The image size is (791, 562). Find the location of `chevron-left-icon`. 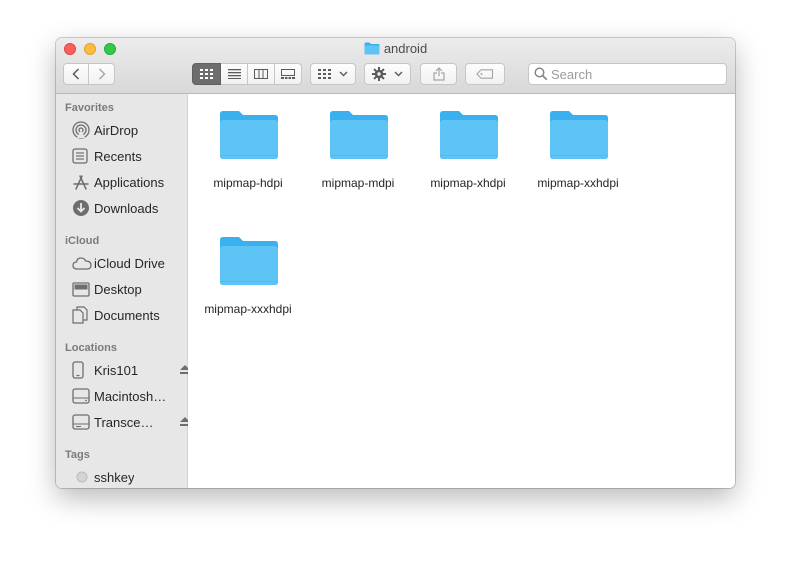

chevron-left-icon is located at coordinates (76, 74).